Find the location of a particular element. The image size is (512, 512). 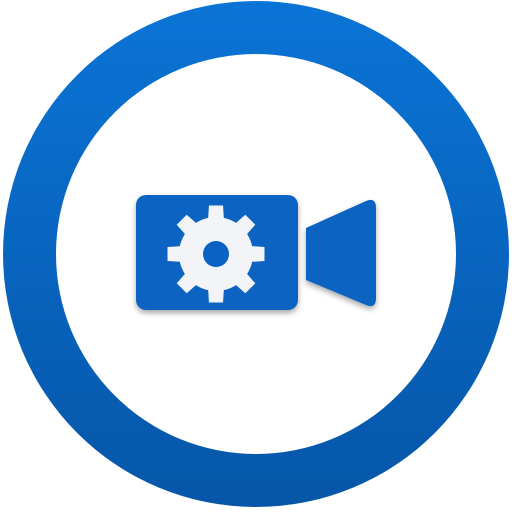

gear-hole is located at coordinates (216, 254).